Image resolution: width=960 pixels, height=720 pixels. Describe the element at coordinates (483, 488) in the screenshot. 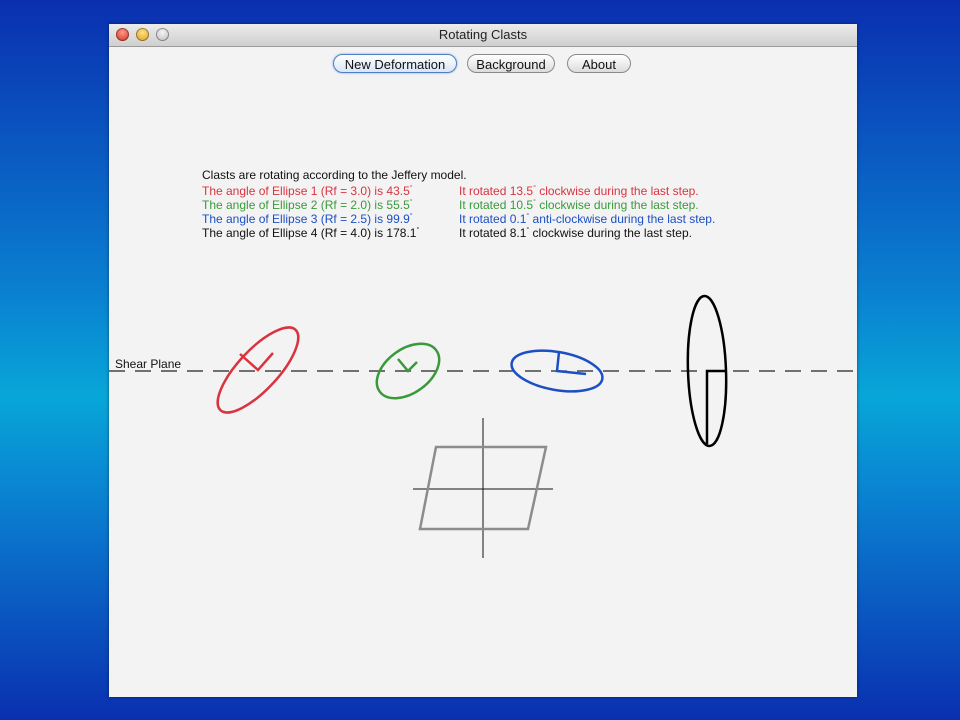

I see `deformation-grid` at that location.